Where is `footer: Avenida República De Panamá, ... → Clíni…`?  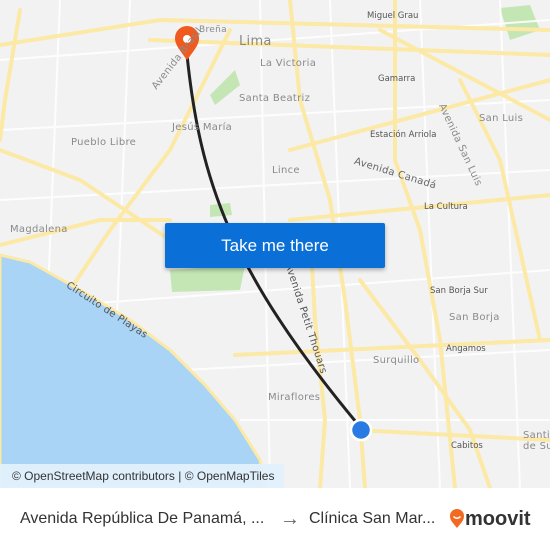
footer: Avenida República De Panamá, ... → Clíni… is located at coordinates (275, 519).